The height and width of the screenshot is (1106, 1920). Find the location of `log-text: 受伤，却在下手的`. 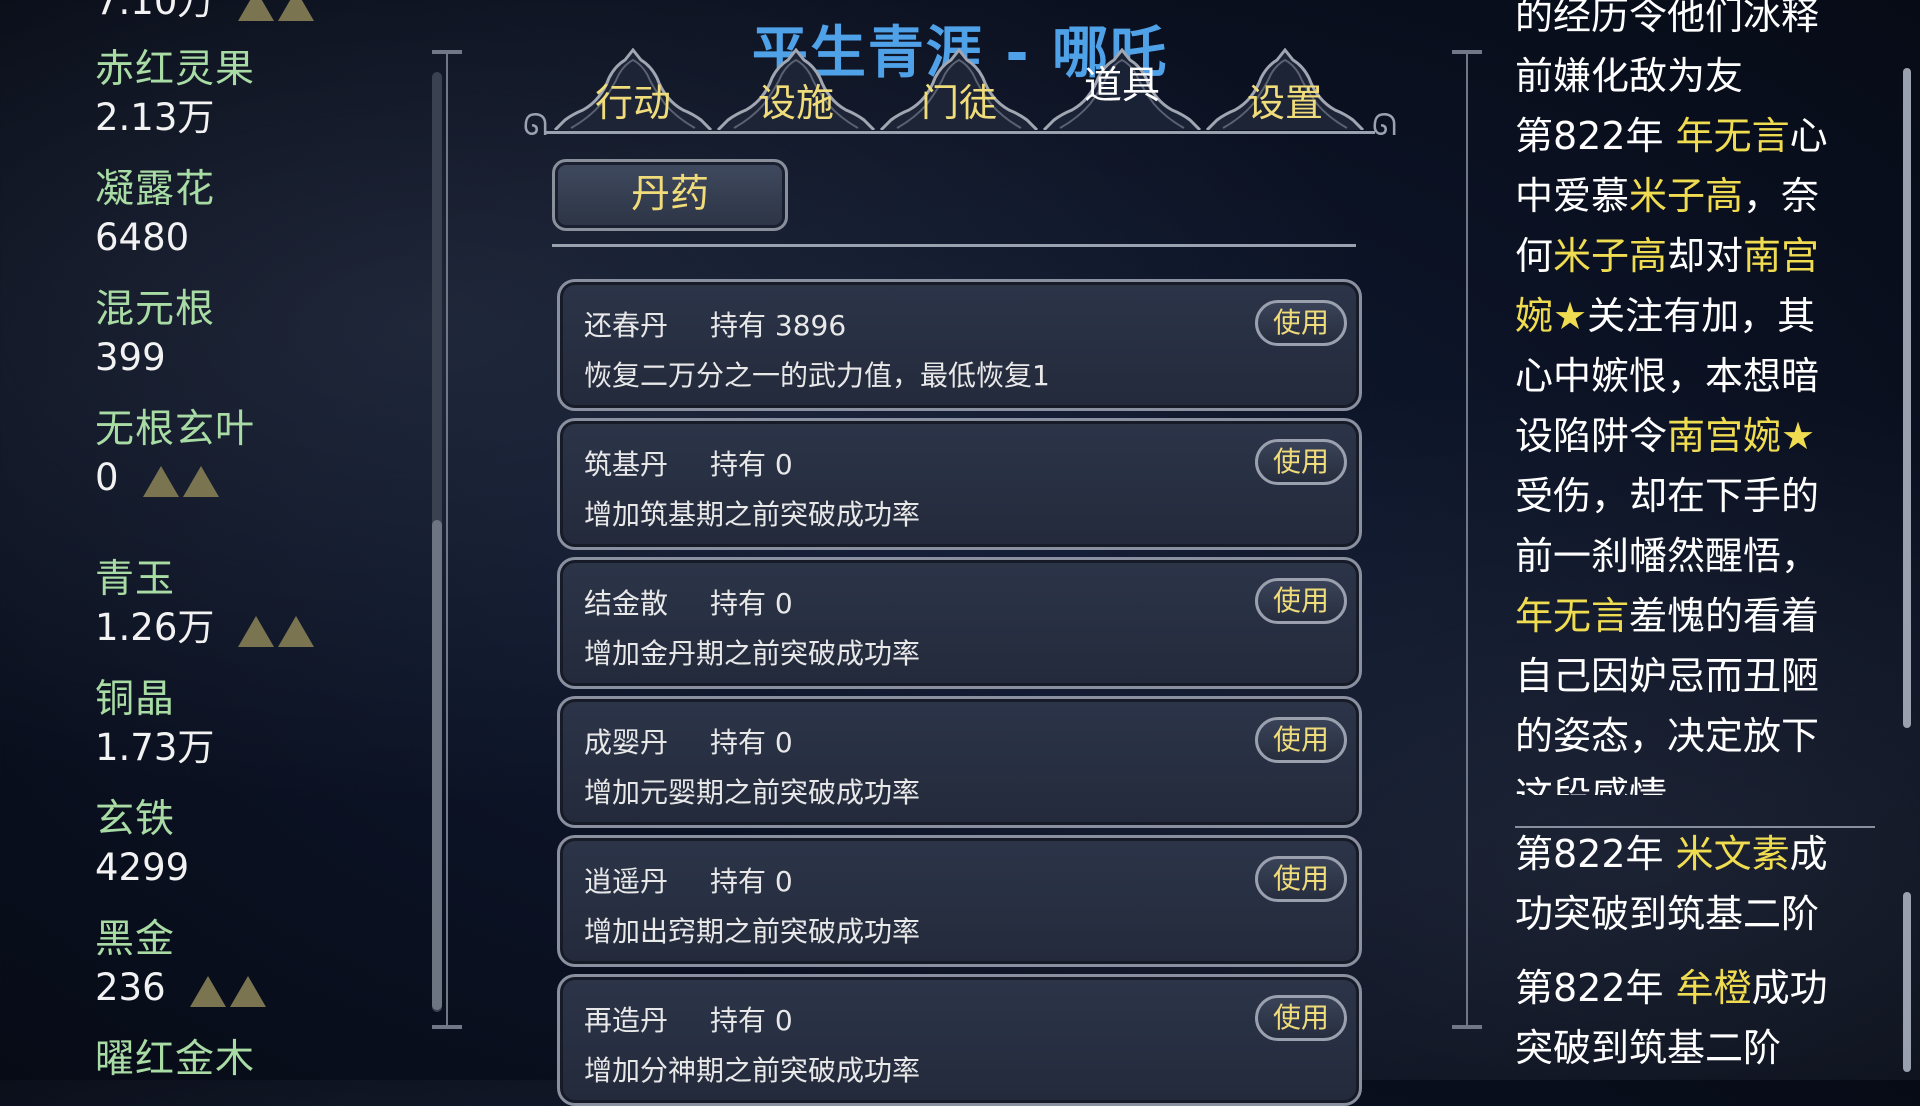

log-text: 受伤，却在下手的 is located at coordinates (1667, 496).